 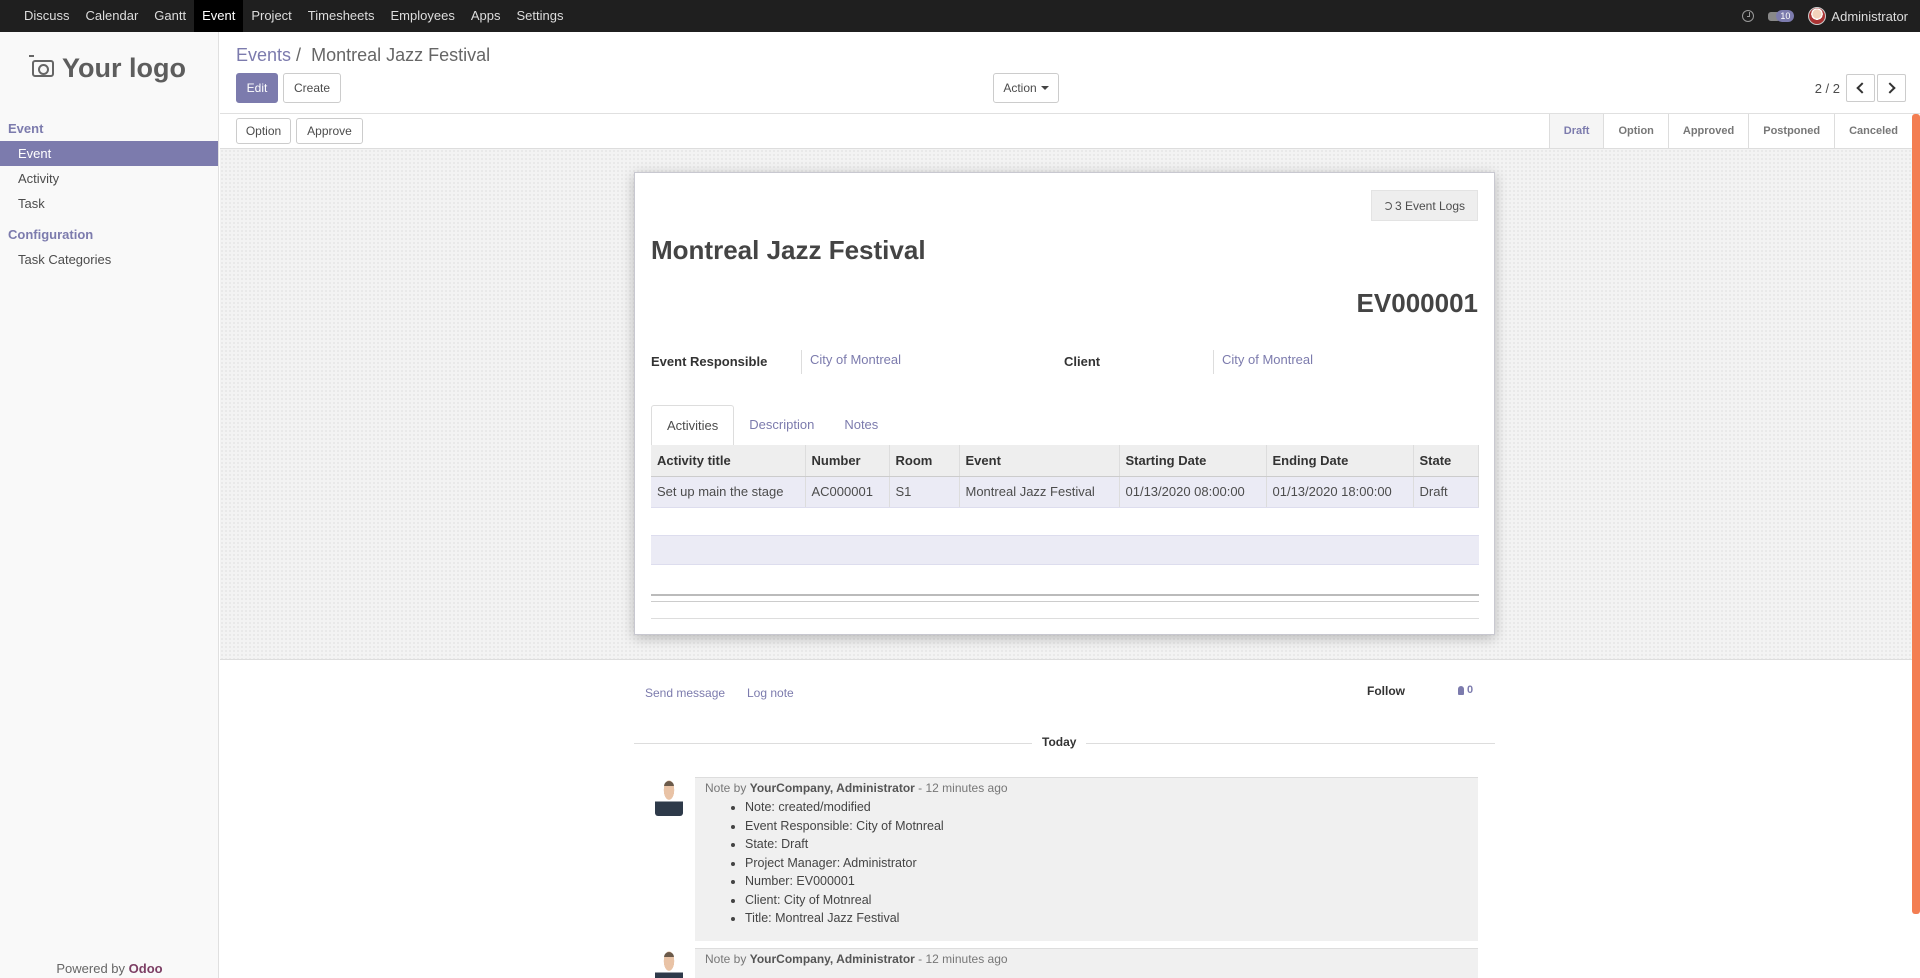 What do you see at coordinates (851, 362) in the screenshot?
I see `event-responsible-field: City of Montreal` at bounding box center [851, 362].